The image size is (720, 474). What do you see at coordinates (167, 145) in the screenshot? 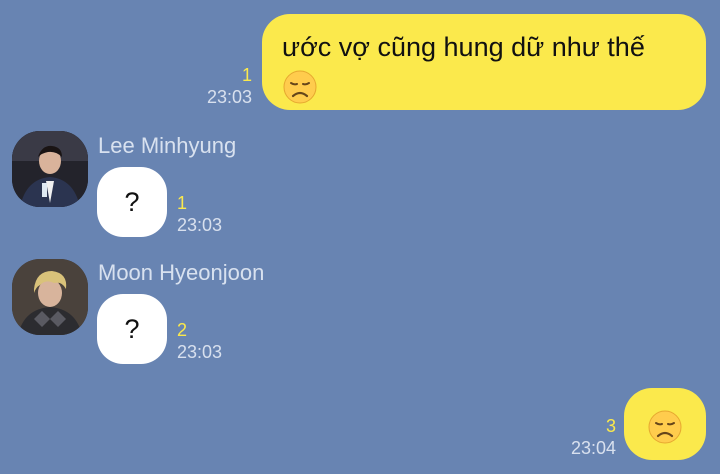
I see `sender-name: Lee Minhyung` at bounding box center [167, 145].